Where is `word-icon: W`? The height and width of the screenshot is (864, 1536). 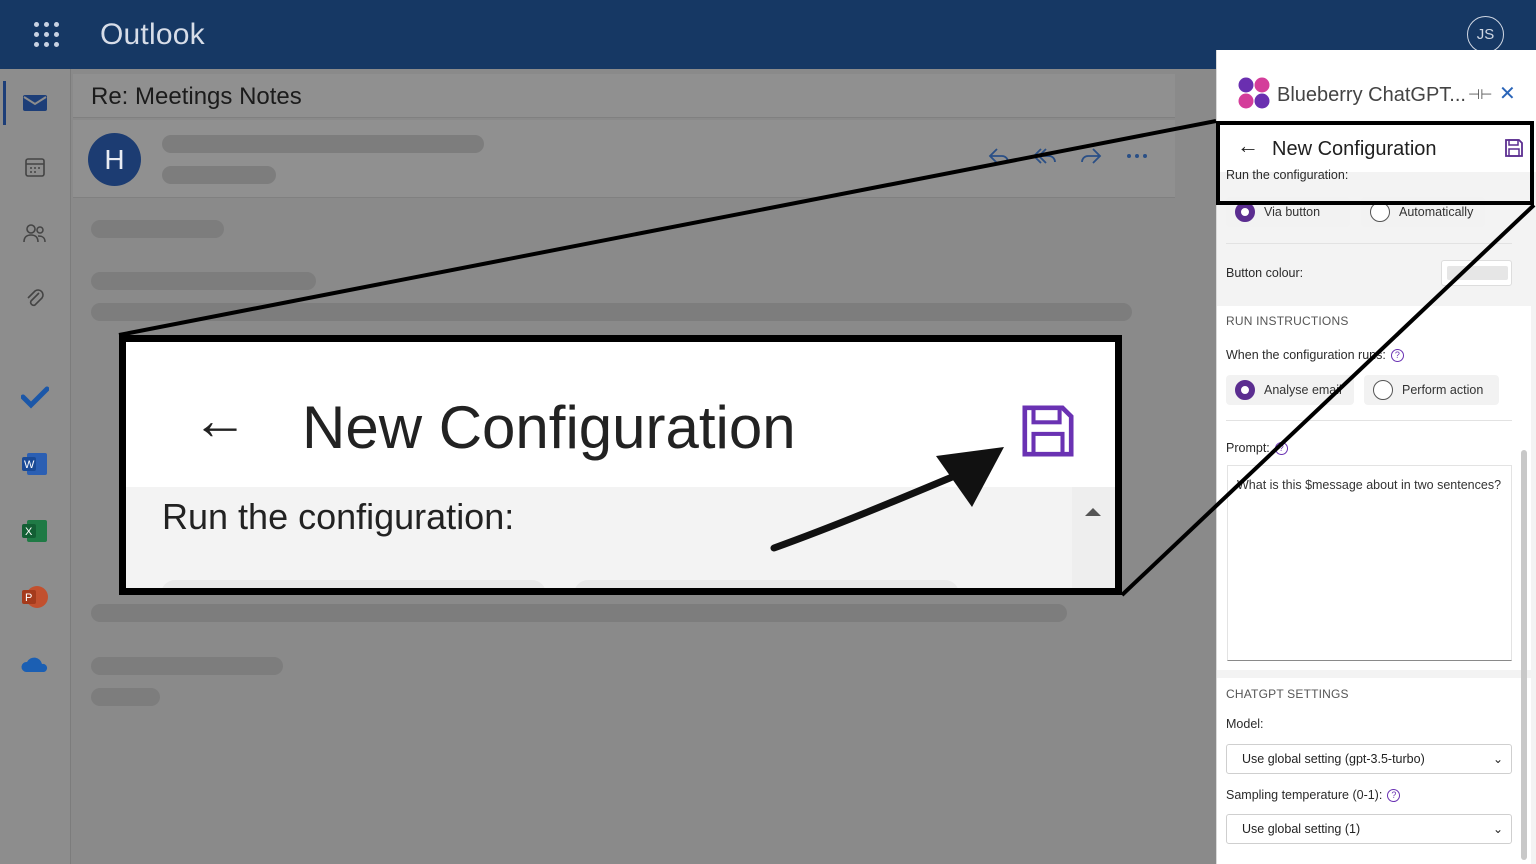 word-icon: W is located at coordinates (35, 464).